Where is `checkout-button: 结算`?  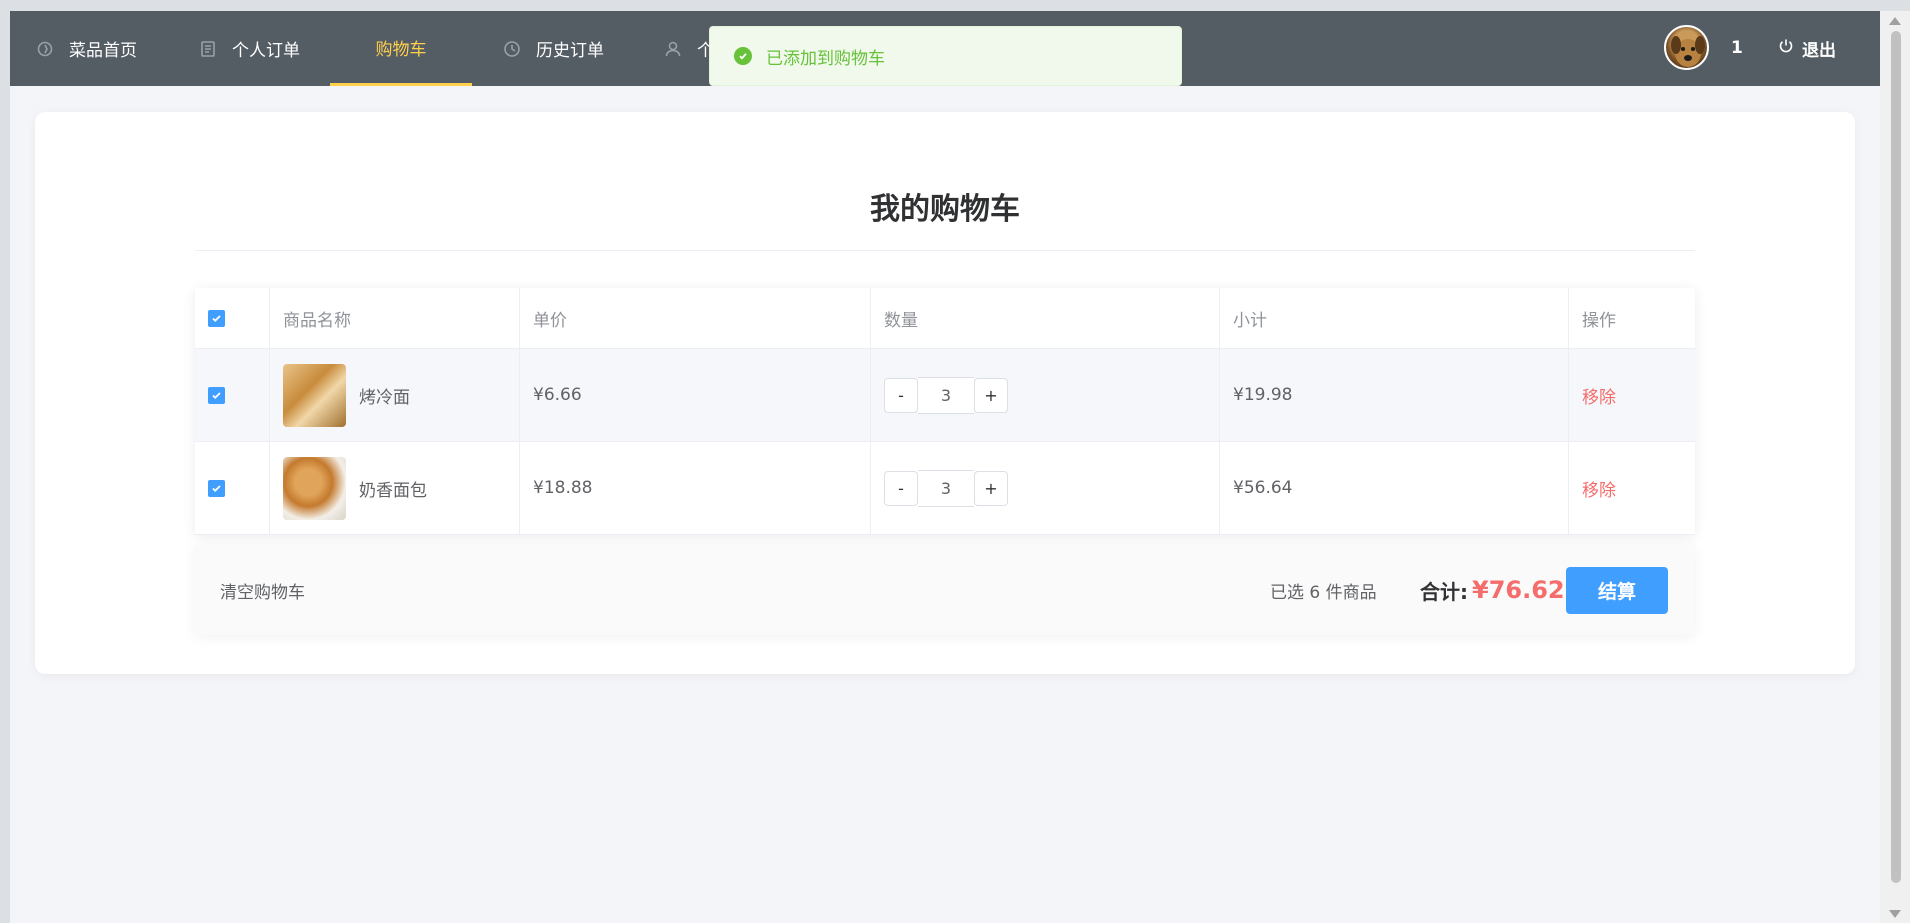 checkout-button: 结算 is located at coordinates (1617, 590).